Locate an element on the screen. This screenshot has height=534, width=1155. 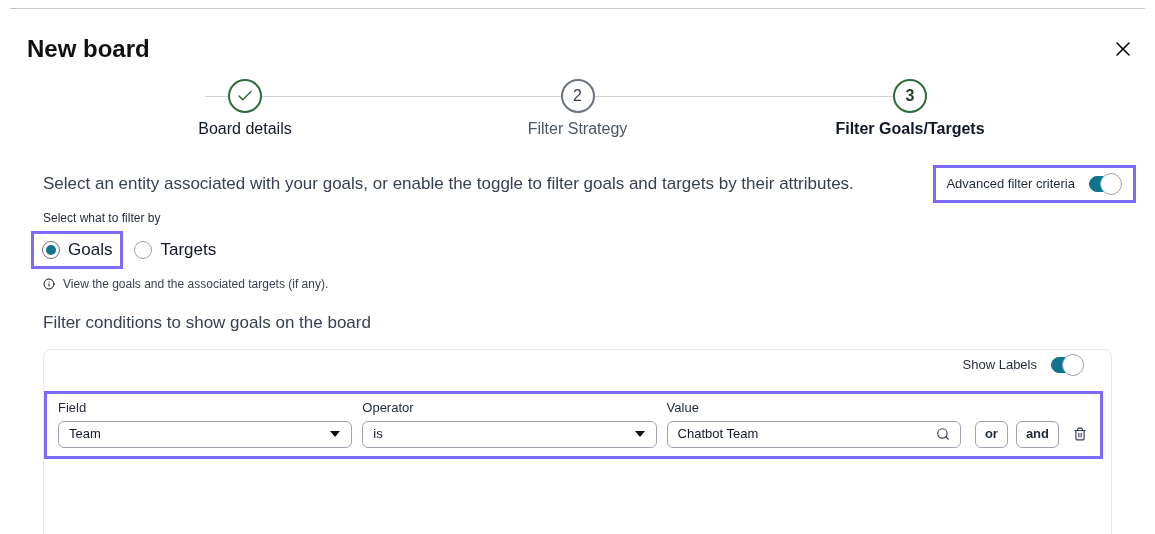
radio-option: Goals is located at coordinates (77, 250).